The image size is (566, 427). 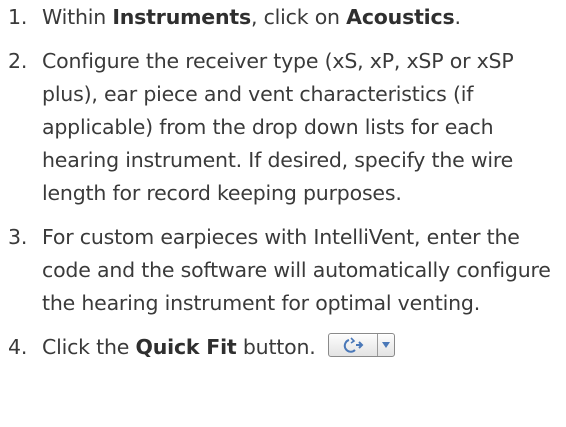 I want to click on quick-fit-icon, so click(x=353, y=345).